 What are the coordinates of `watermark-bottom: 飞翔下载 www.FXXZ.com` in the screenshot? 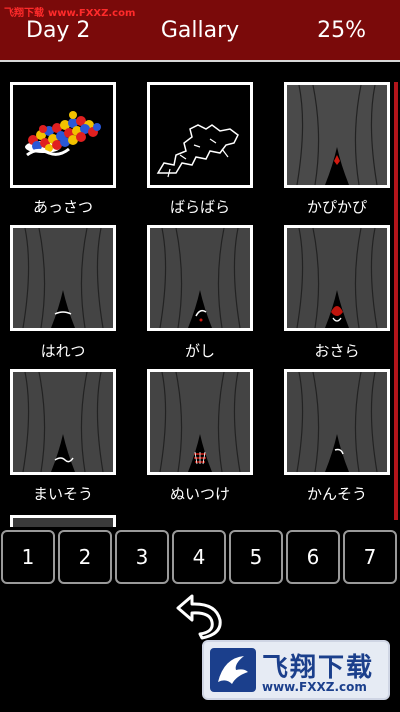 It's located at (296, 670).